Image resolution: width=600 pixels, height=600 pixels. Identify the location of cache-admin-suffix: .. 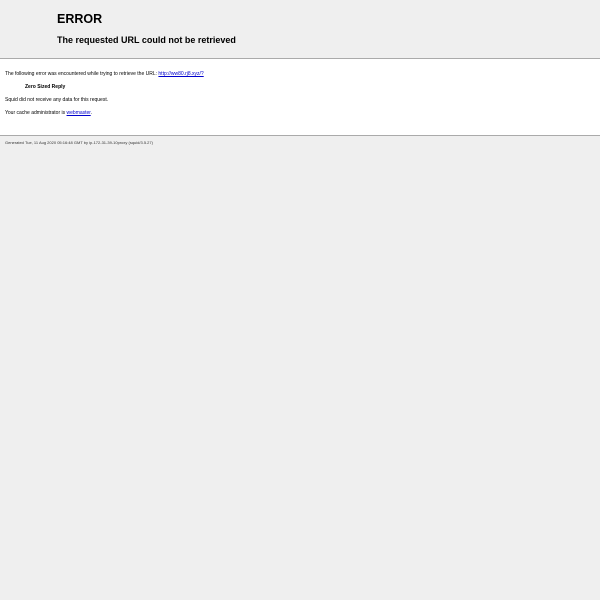
(91, 113).